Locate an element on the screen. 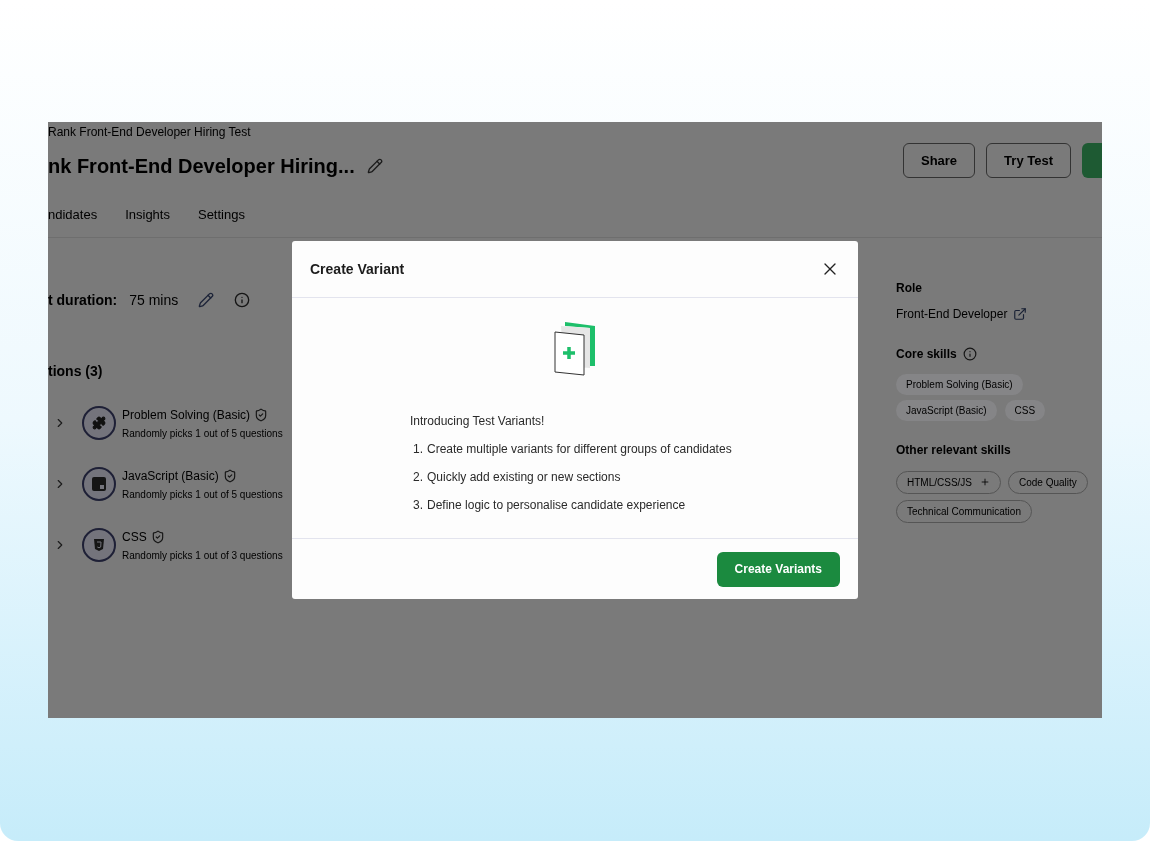 The height and width of the screenshot is (841, 1150). section-name: JavaScript (Basic) is located at coordinates (170, 476).